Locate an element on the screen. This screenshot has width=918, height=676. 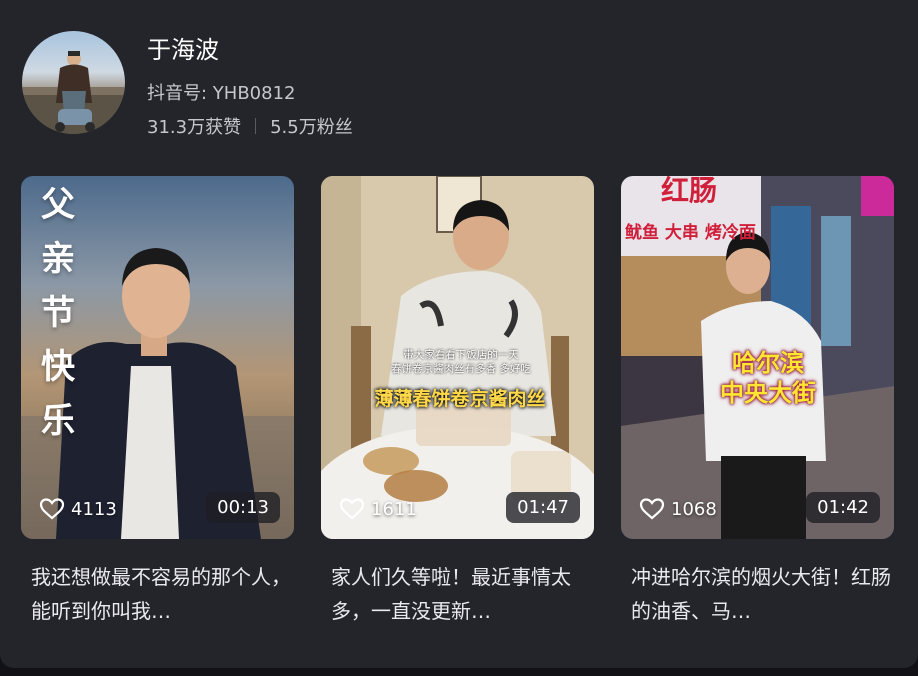
video-overlay-subtext: 带大家看看下饭店的一天 春饼卷京酱肉丝有多香 多好吃 is located at coordinates (461, 362).